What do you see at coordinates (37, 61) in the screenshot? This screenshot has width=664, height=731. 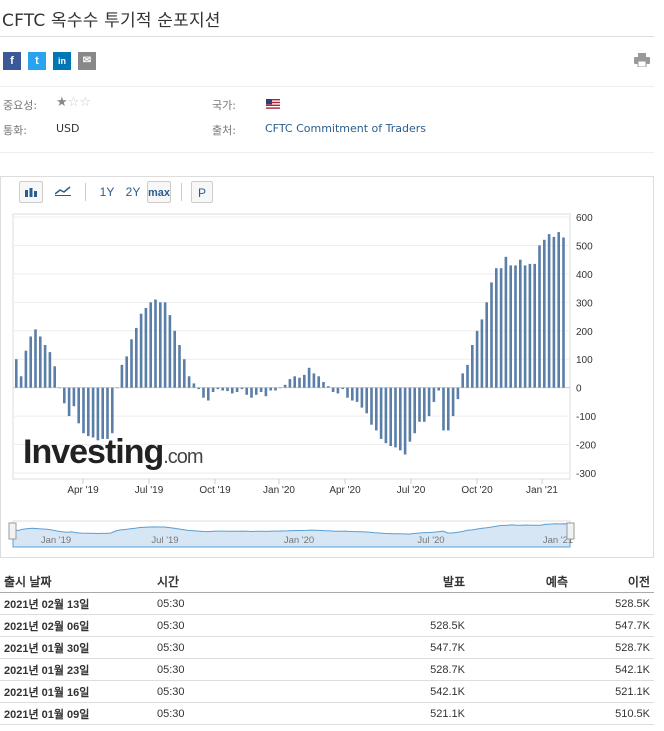 I see `twitter-icon: t` at bounding box center [37, 61].